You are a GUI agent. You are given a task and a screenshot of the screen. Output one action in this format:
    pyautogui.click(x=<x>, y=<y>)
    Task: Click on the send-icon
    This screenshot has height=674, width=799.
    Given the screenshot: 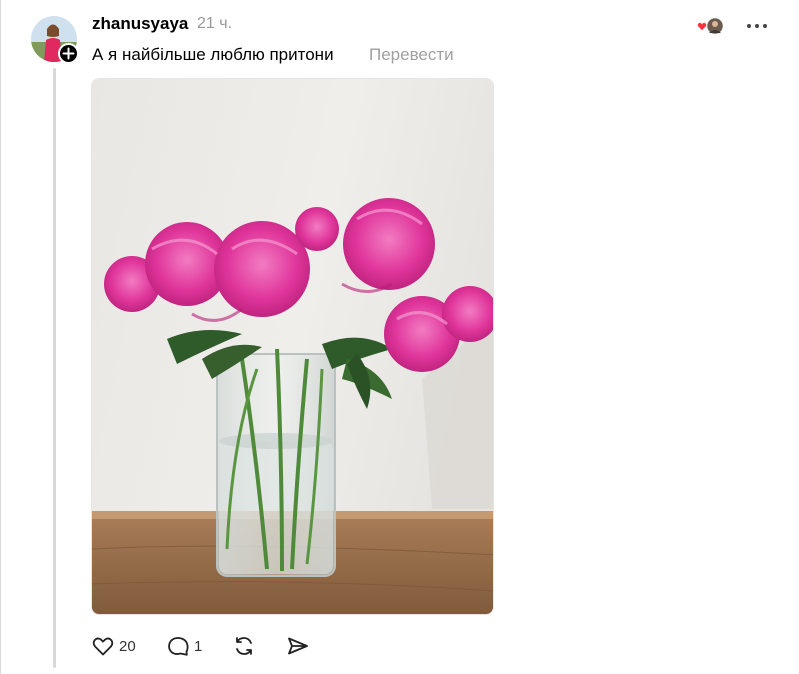 What is the action you would take?
    pyautogui.click(x=298, y=646)
    